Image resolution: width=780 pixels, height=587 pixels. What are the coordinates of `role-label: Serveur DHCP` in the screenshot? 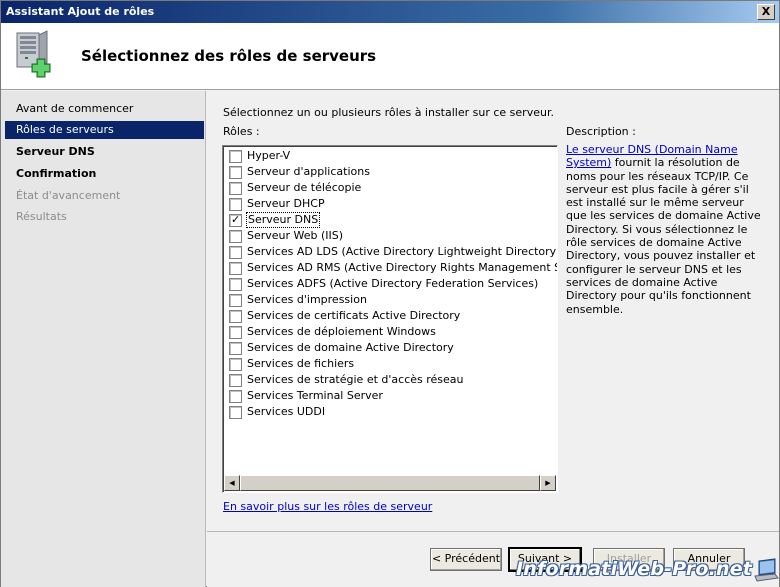 It's located at (286, 204).